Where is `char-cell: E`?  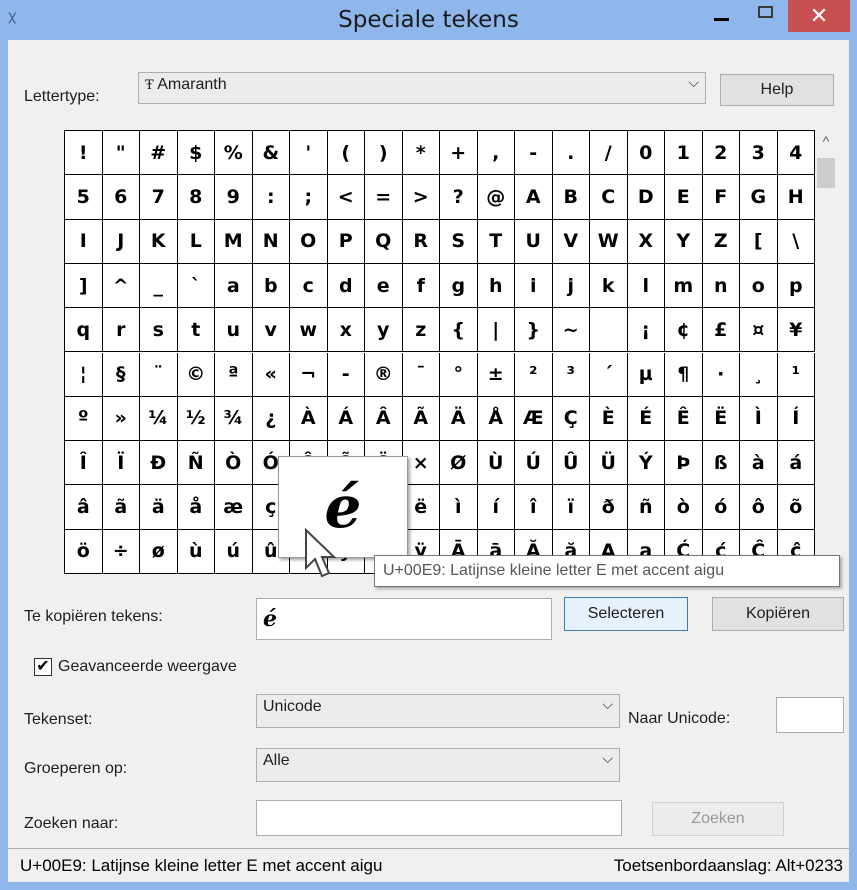
char-cell: E is located at coordinates (684, 197).